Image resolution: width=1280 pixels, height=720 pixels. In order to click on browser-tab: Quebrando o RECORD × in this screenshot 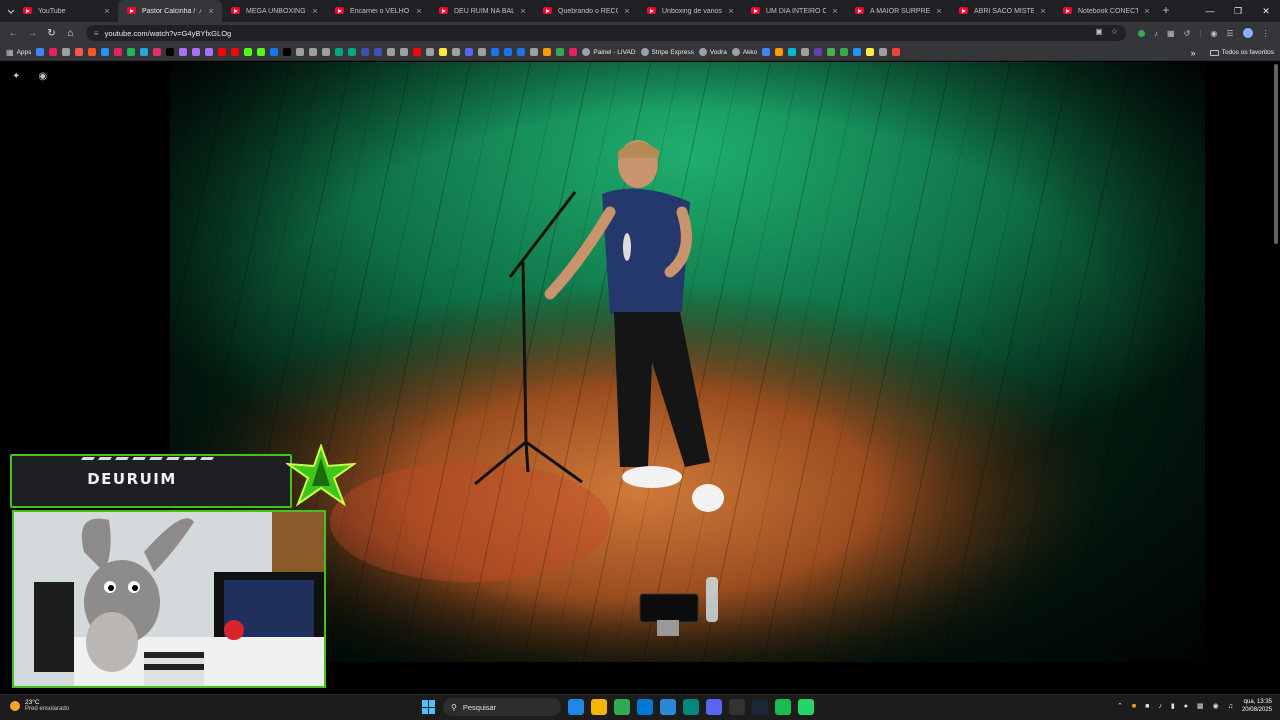, I will do `click(586, 11)`.